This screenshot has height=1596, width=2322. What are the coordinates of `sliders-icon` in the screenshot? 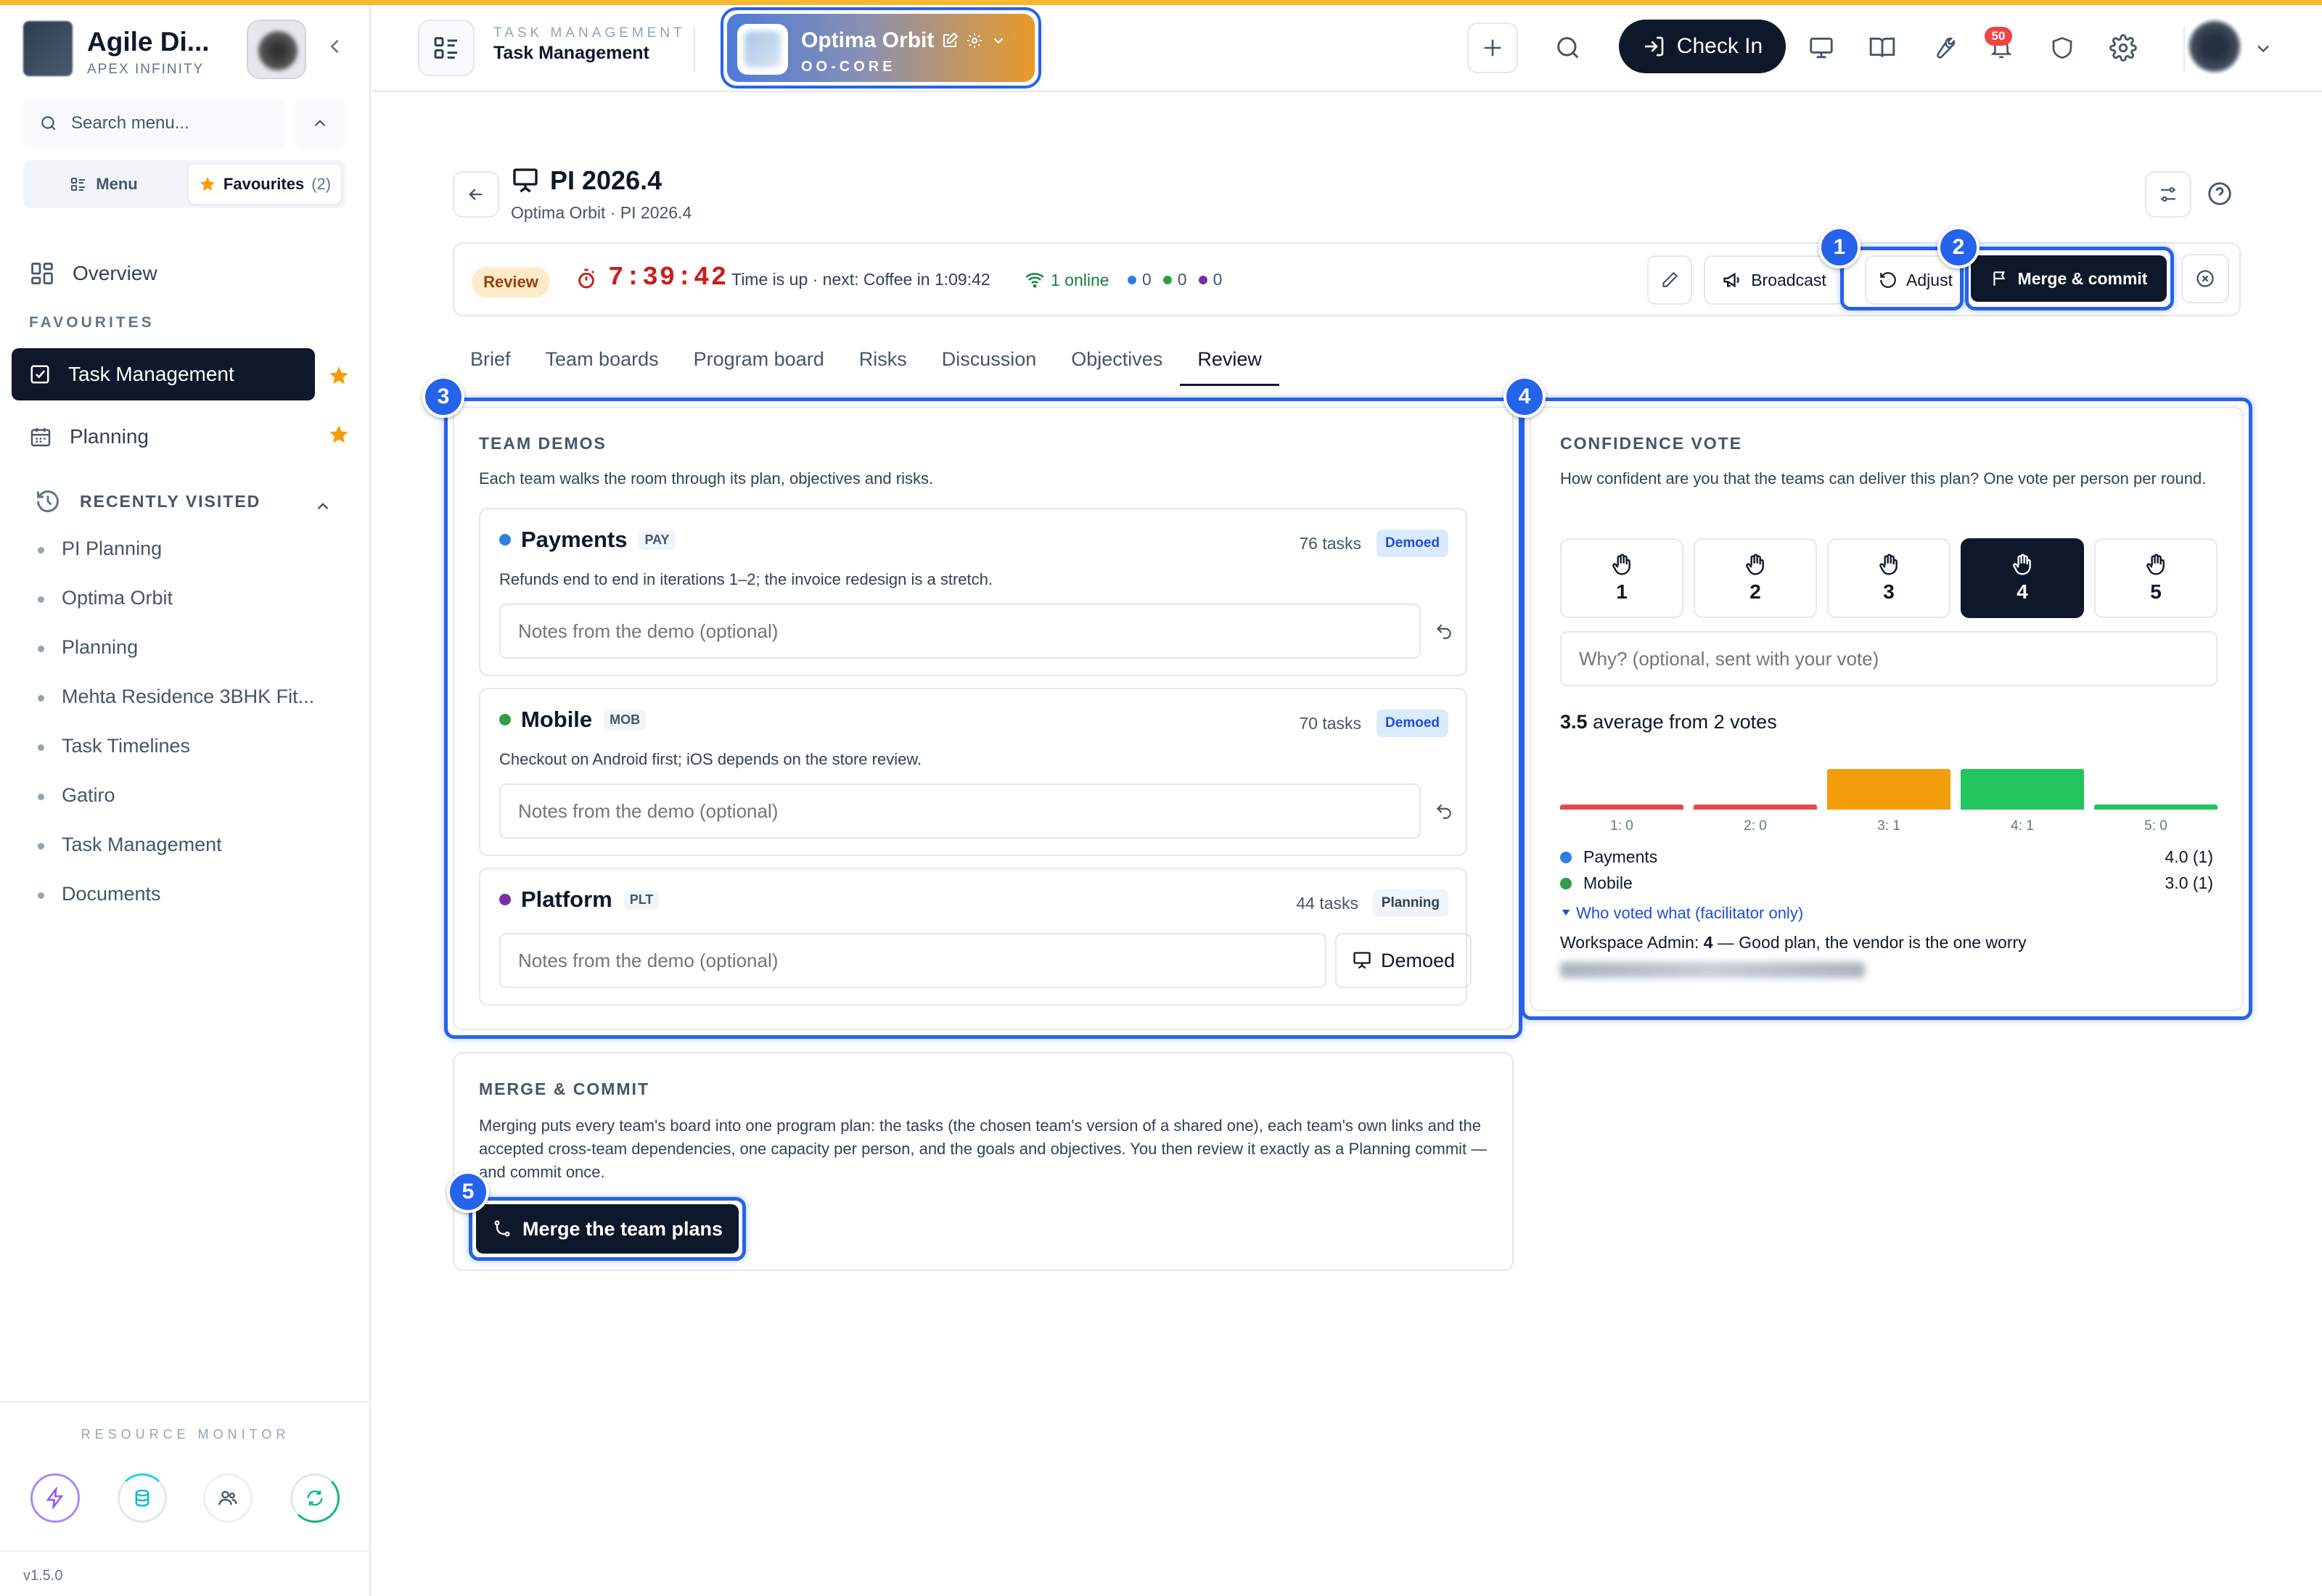 It's located at (2168, 195).